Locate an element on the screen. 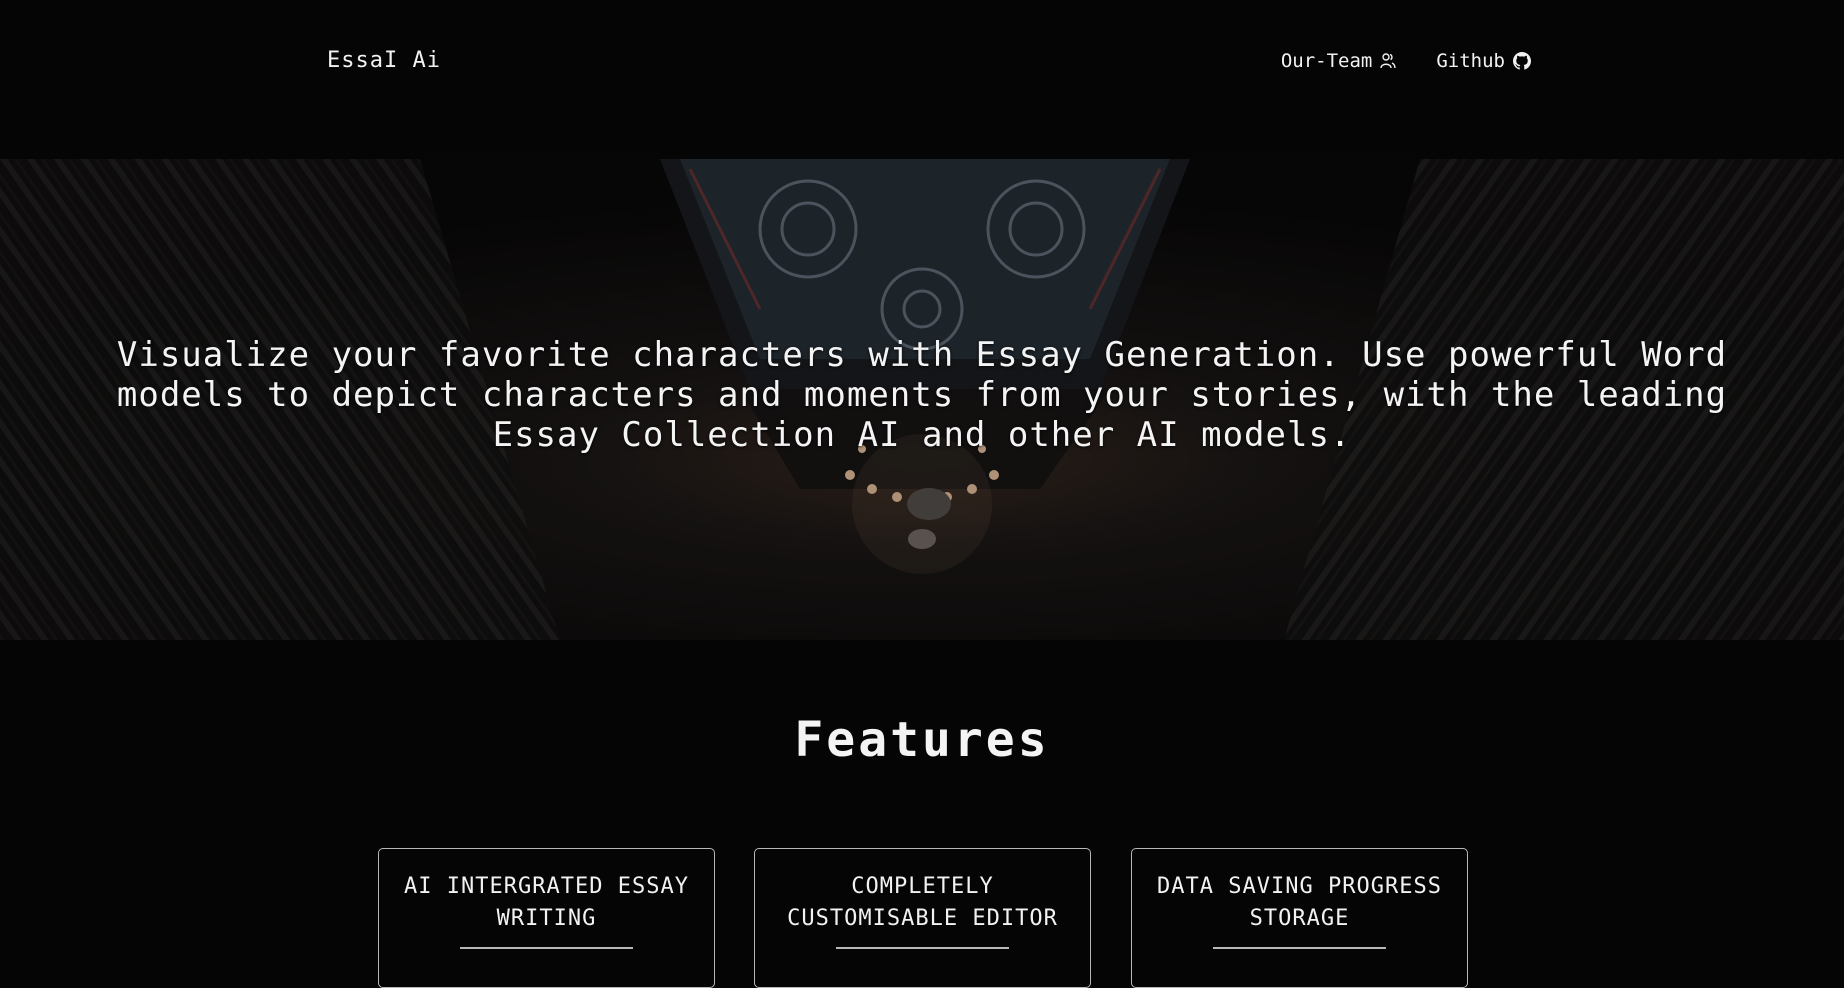 The width and height of the screenshot is (1844, 988). feature-card: DATA SAVING PROGRESS STORAGE is located at coordinates (1299, 918).